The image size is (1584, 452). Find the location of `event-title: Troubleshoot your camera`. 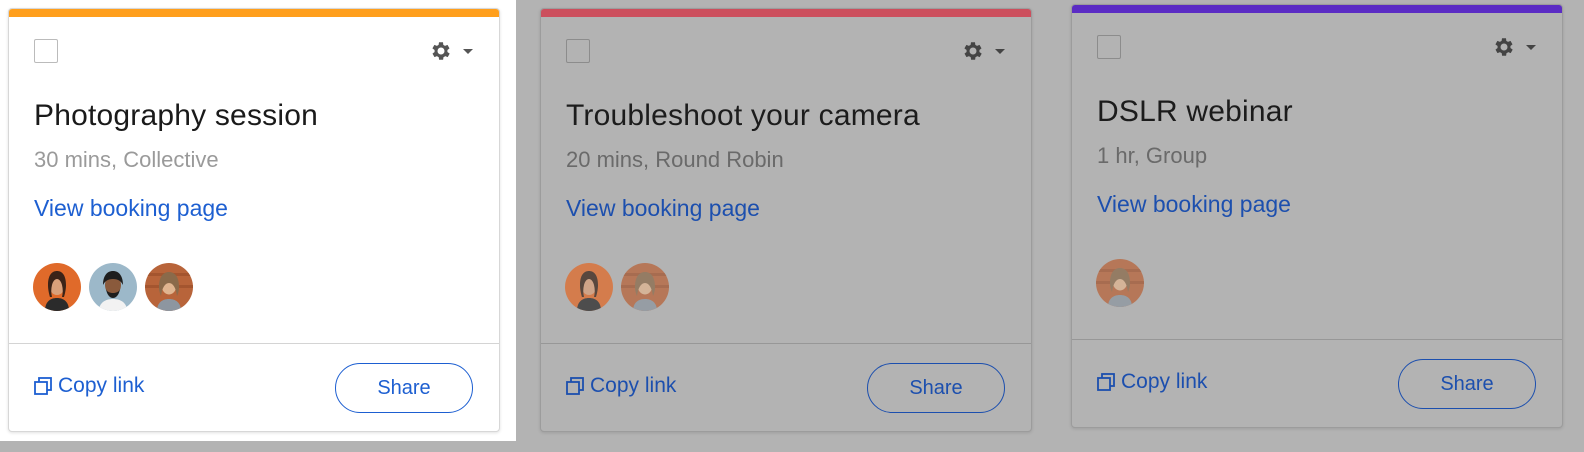

event-title: Troubleshoot your camera is located at coordinates (743, 115).